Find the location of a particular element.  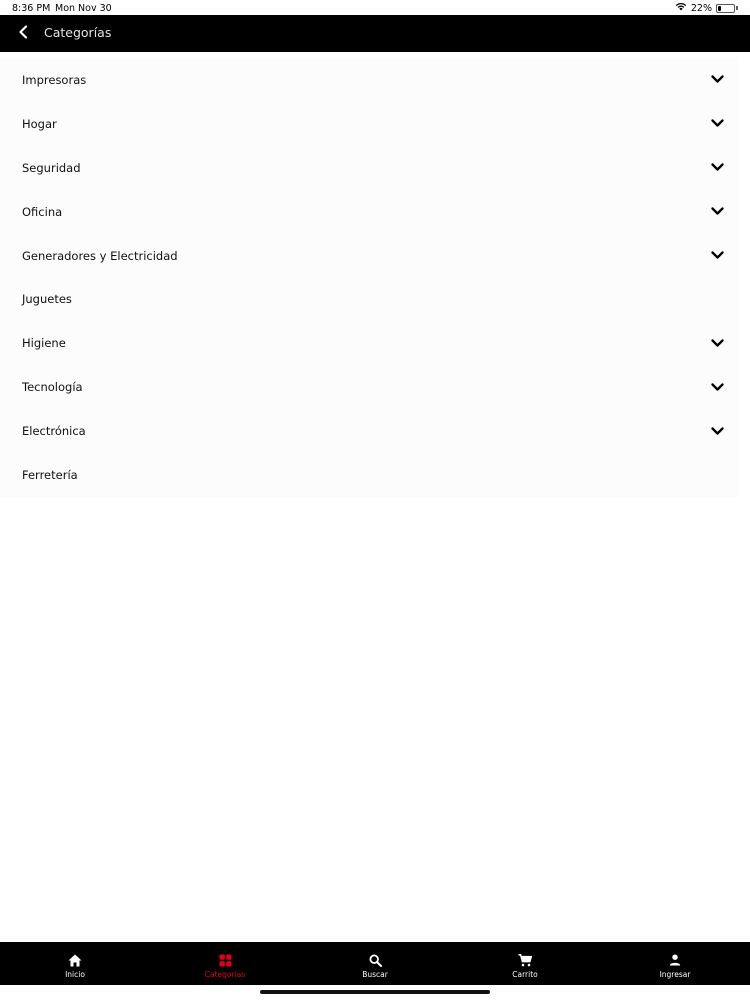

home-icon is located at coordinates (75, 960).